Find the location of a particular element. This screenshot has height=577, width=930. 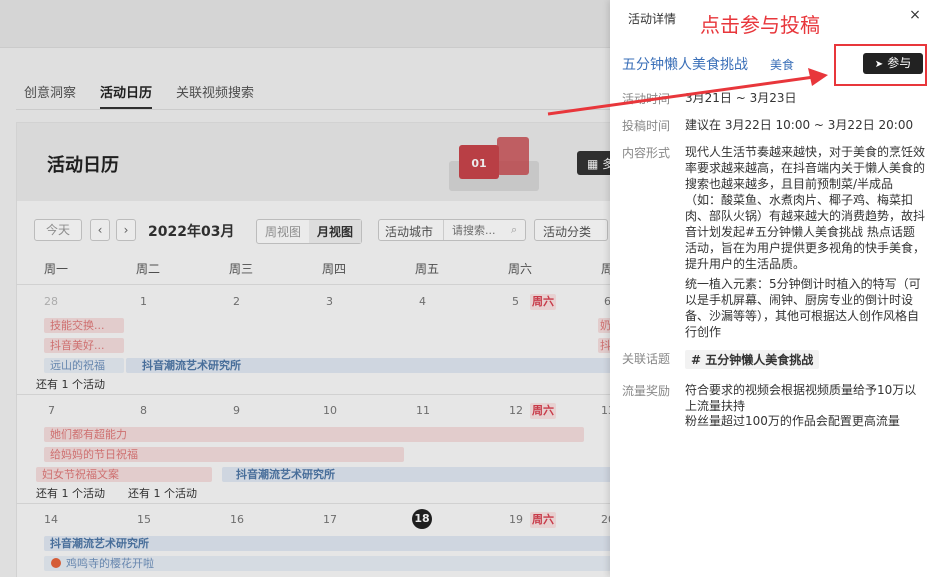

close-icon: × is located at coordinates (915, 15).